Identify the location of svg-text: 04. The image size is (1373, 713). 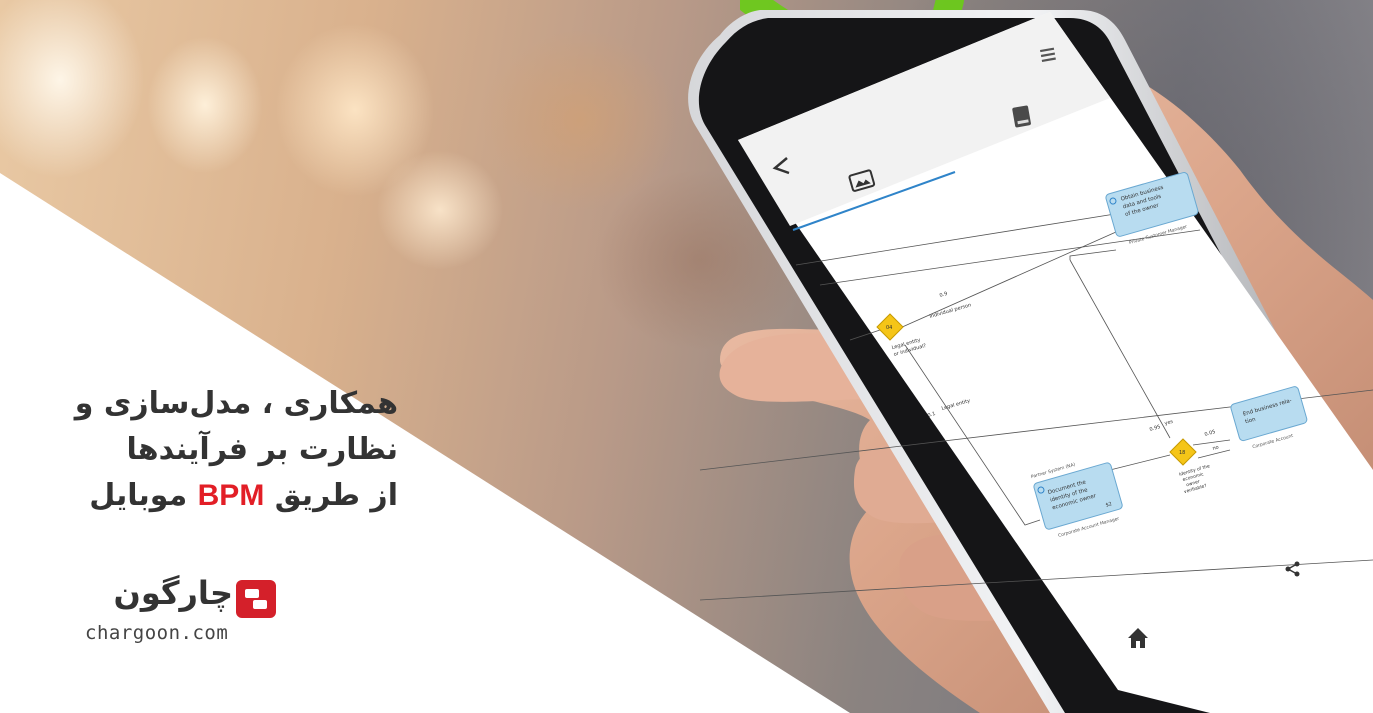
(889, 328).